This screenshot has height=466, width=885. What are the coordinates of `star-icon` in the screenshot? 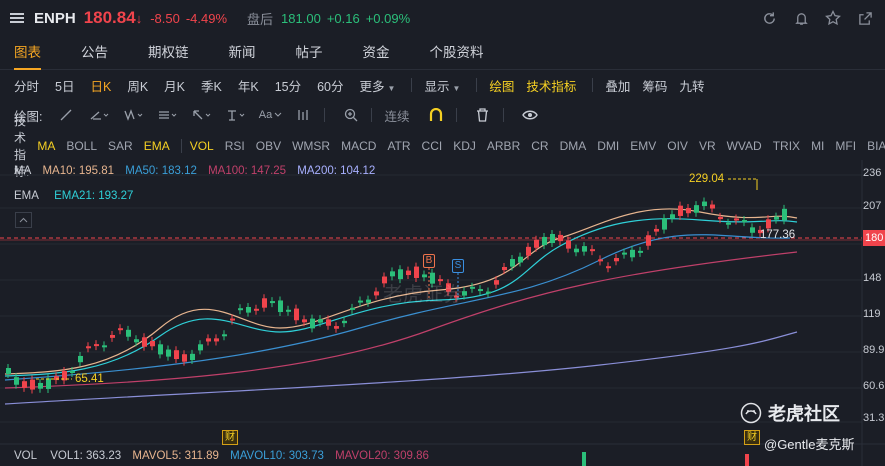 It's located at (833, 18).